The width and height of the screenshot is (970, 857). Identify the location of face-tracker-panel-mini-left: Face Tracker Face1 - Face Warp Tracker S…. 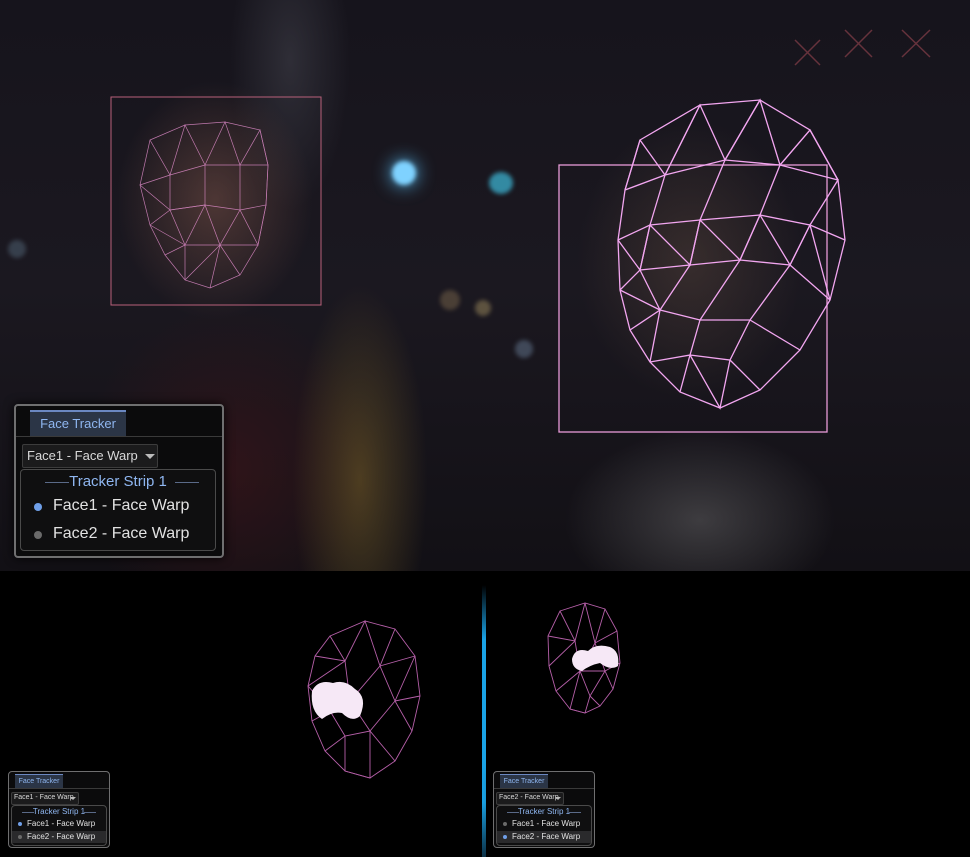
(59, 809).